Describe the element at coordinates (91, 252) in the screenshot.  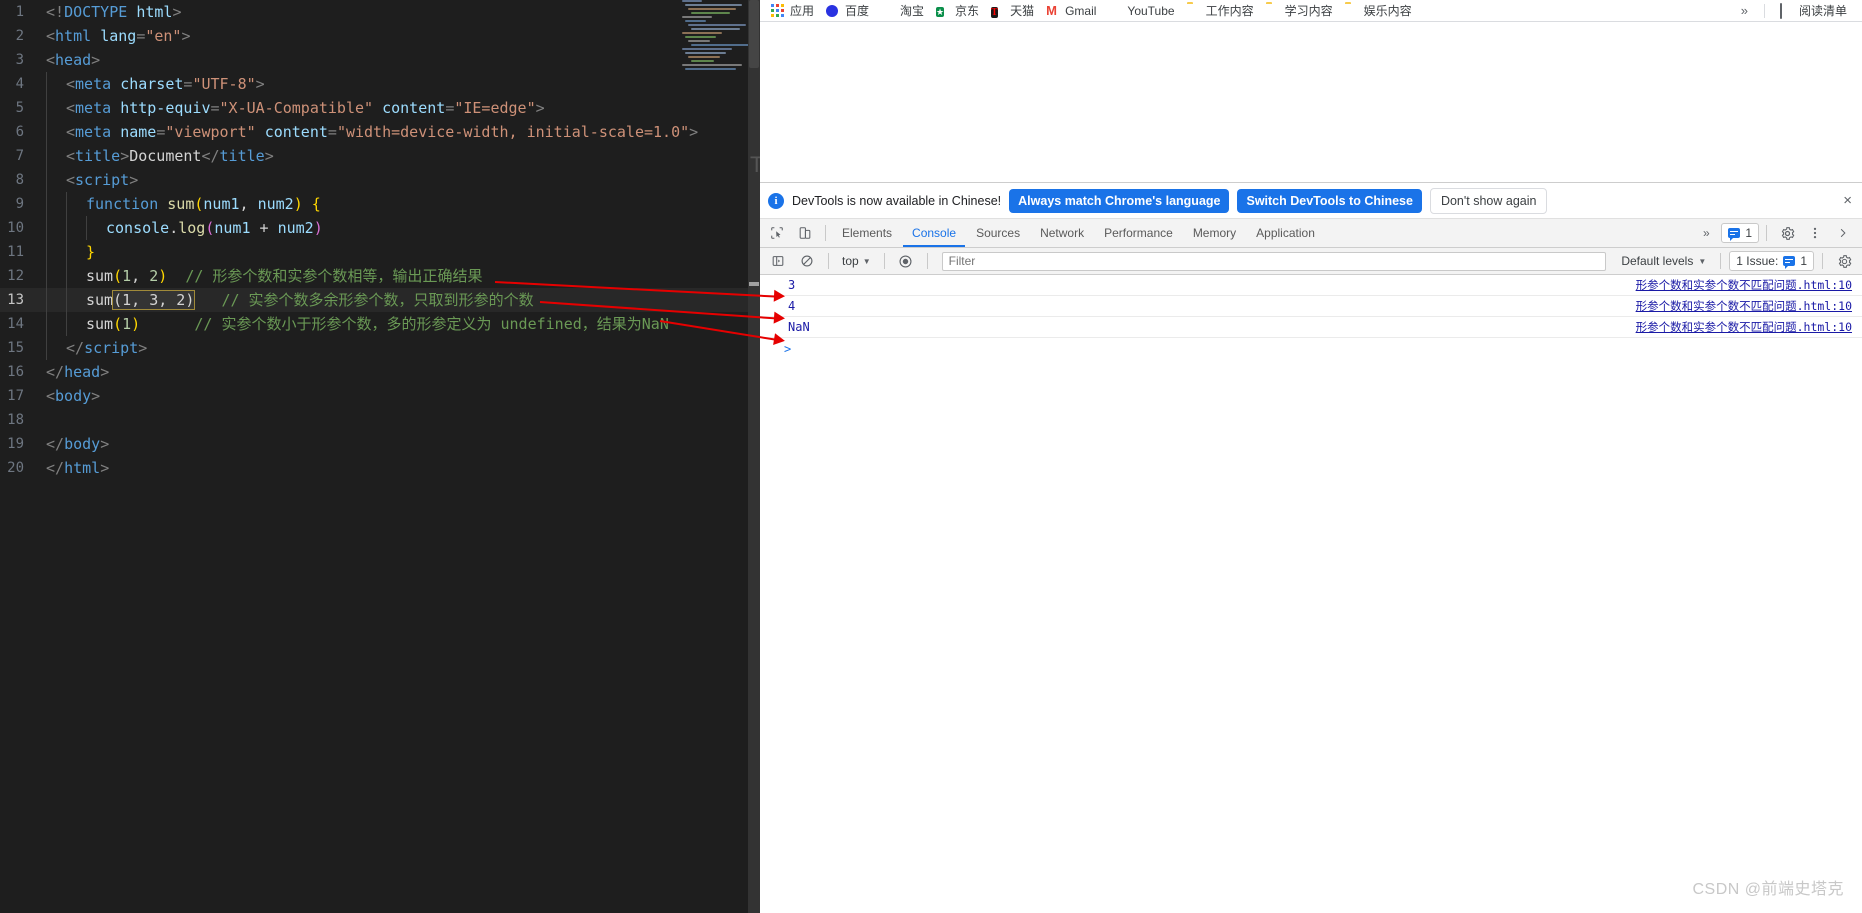
I see `code-token: }` at that location.